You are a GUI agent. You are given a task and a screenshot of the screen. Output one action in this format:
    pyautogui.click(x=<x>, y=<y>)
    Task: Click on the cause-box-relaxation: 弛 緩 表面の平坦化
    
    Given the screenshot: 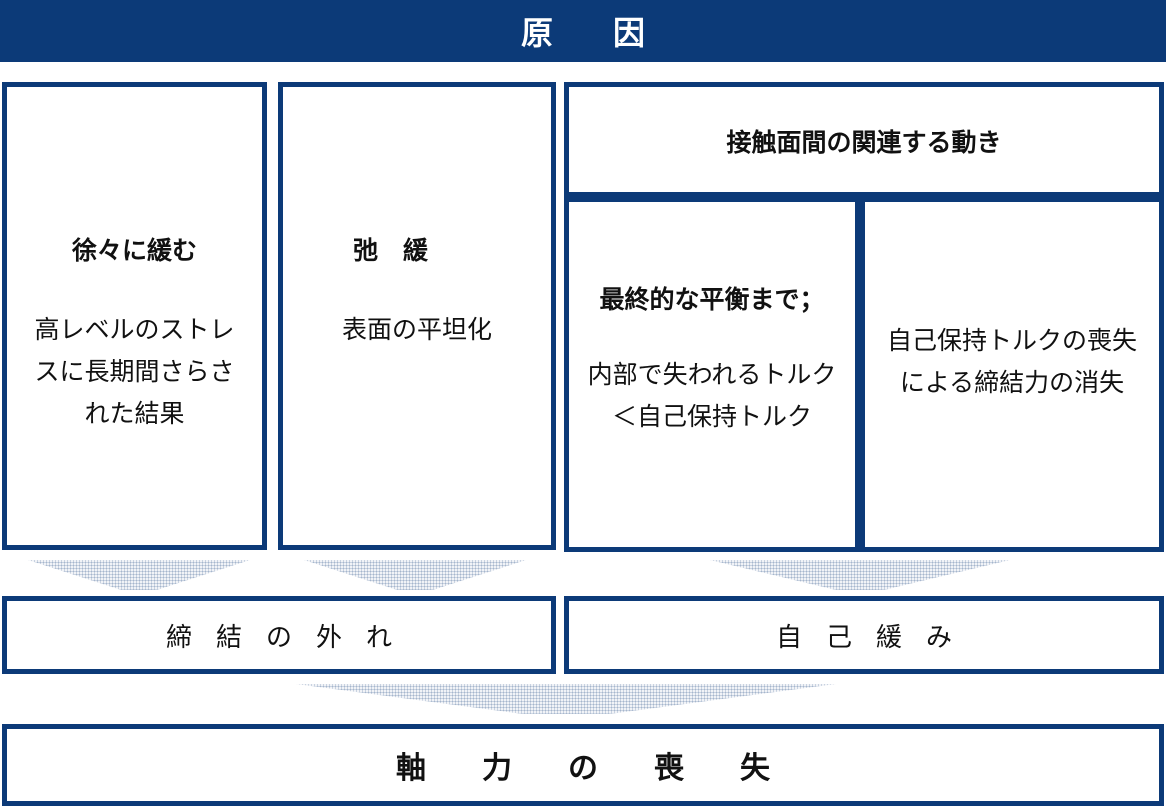 What is the action you would take?
    pyautogui.click(x=417, y=316)
    